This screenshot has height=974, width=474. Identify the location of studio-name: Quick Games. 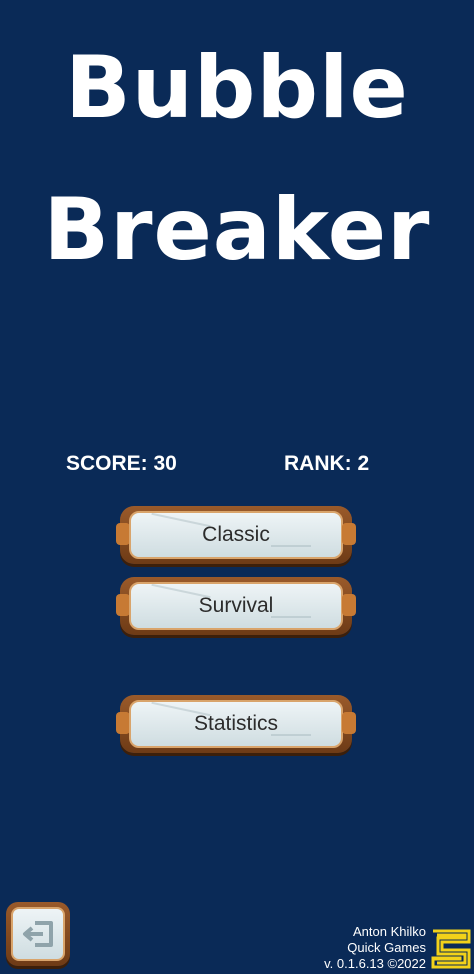
(386, 947).